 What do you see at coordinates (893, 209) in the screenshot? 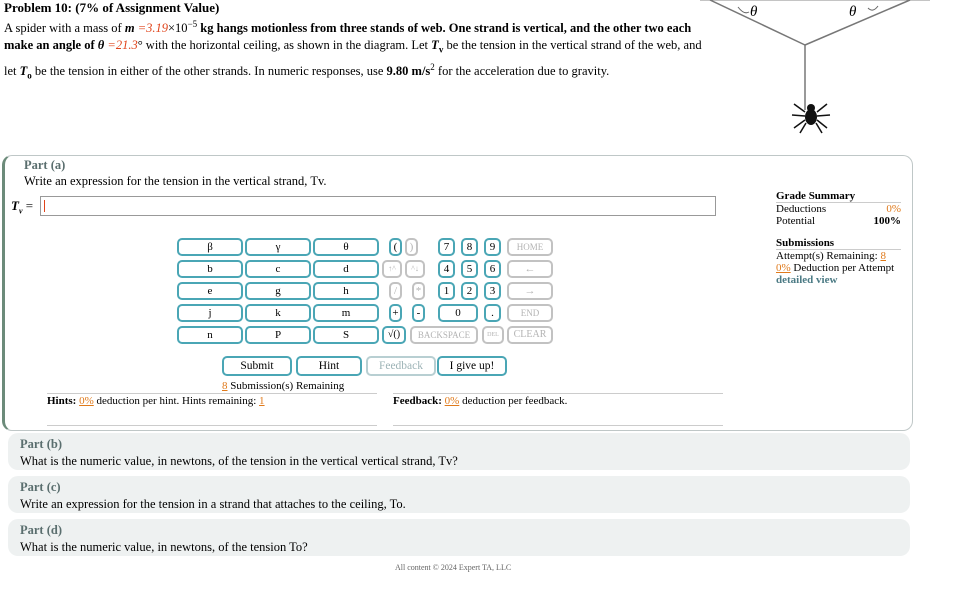
I see `deductions-value: 0%` at bounding box center [893, 209].